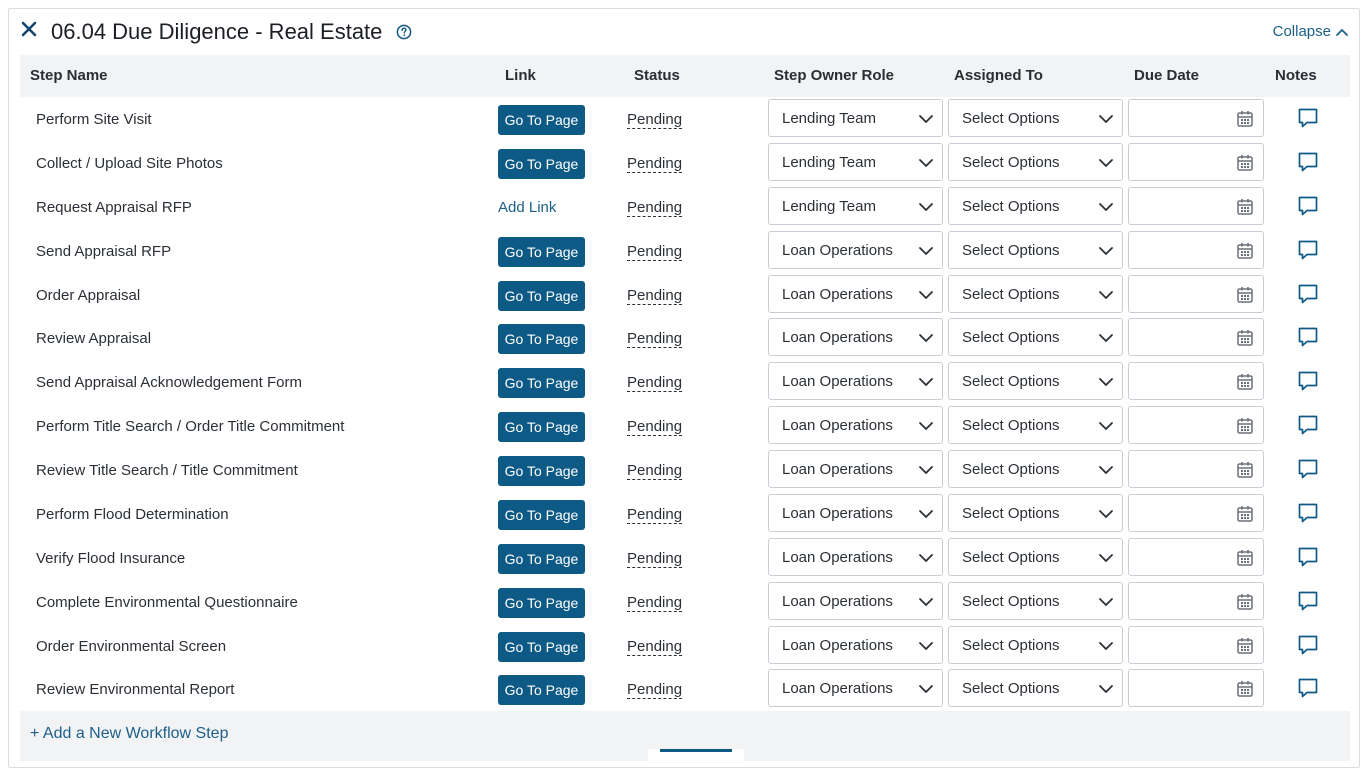 Image resolution: width=1364 pixels, height=768 pixels. What do you see at coordinates (696, 756) in the screenshot?
I see `scroll-handle` at bounding box center [696, 756].